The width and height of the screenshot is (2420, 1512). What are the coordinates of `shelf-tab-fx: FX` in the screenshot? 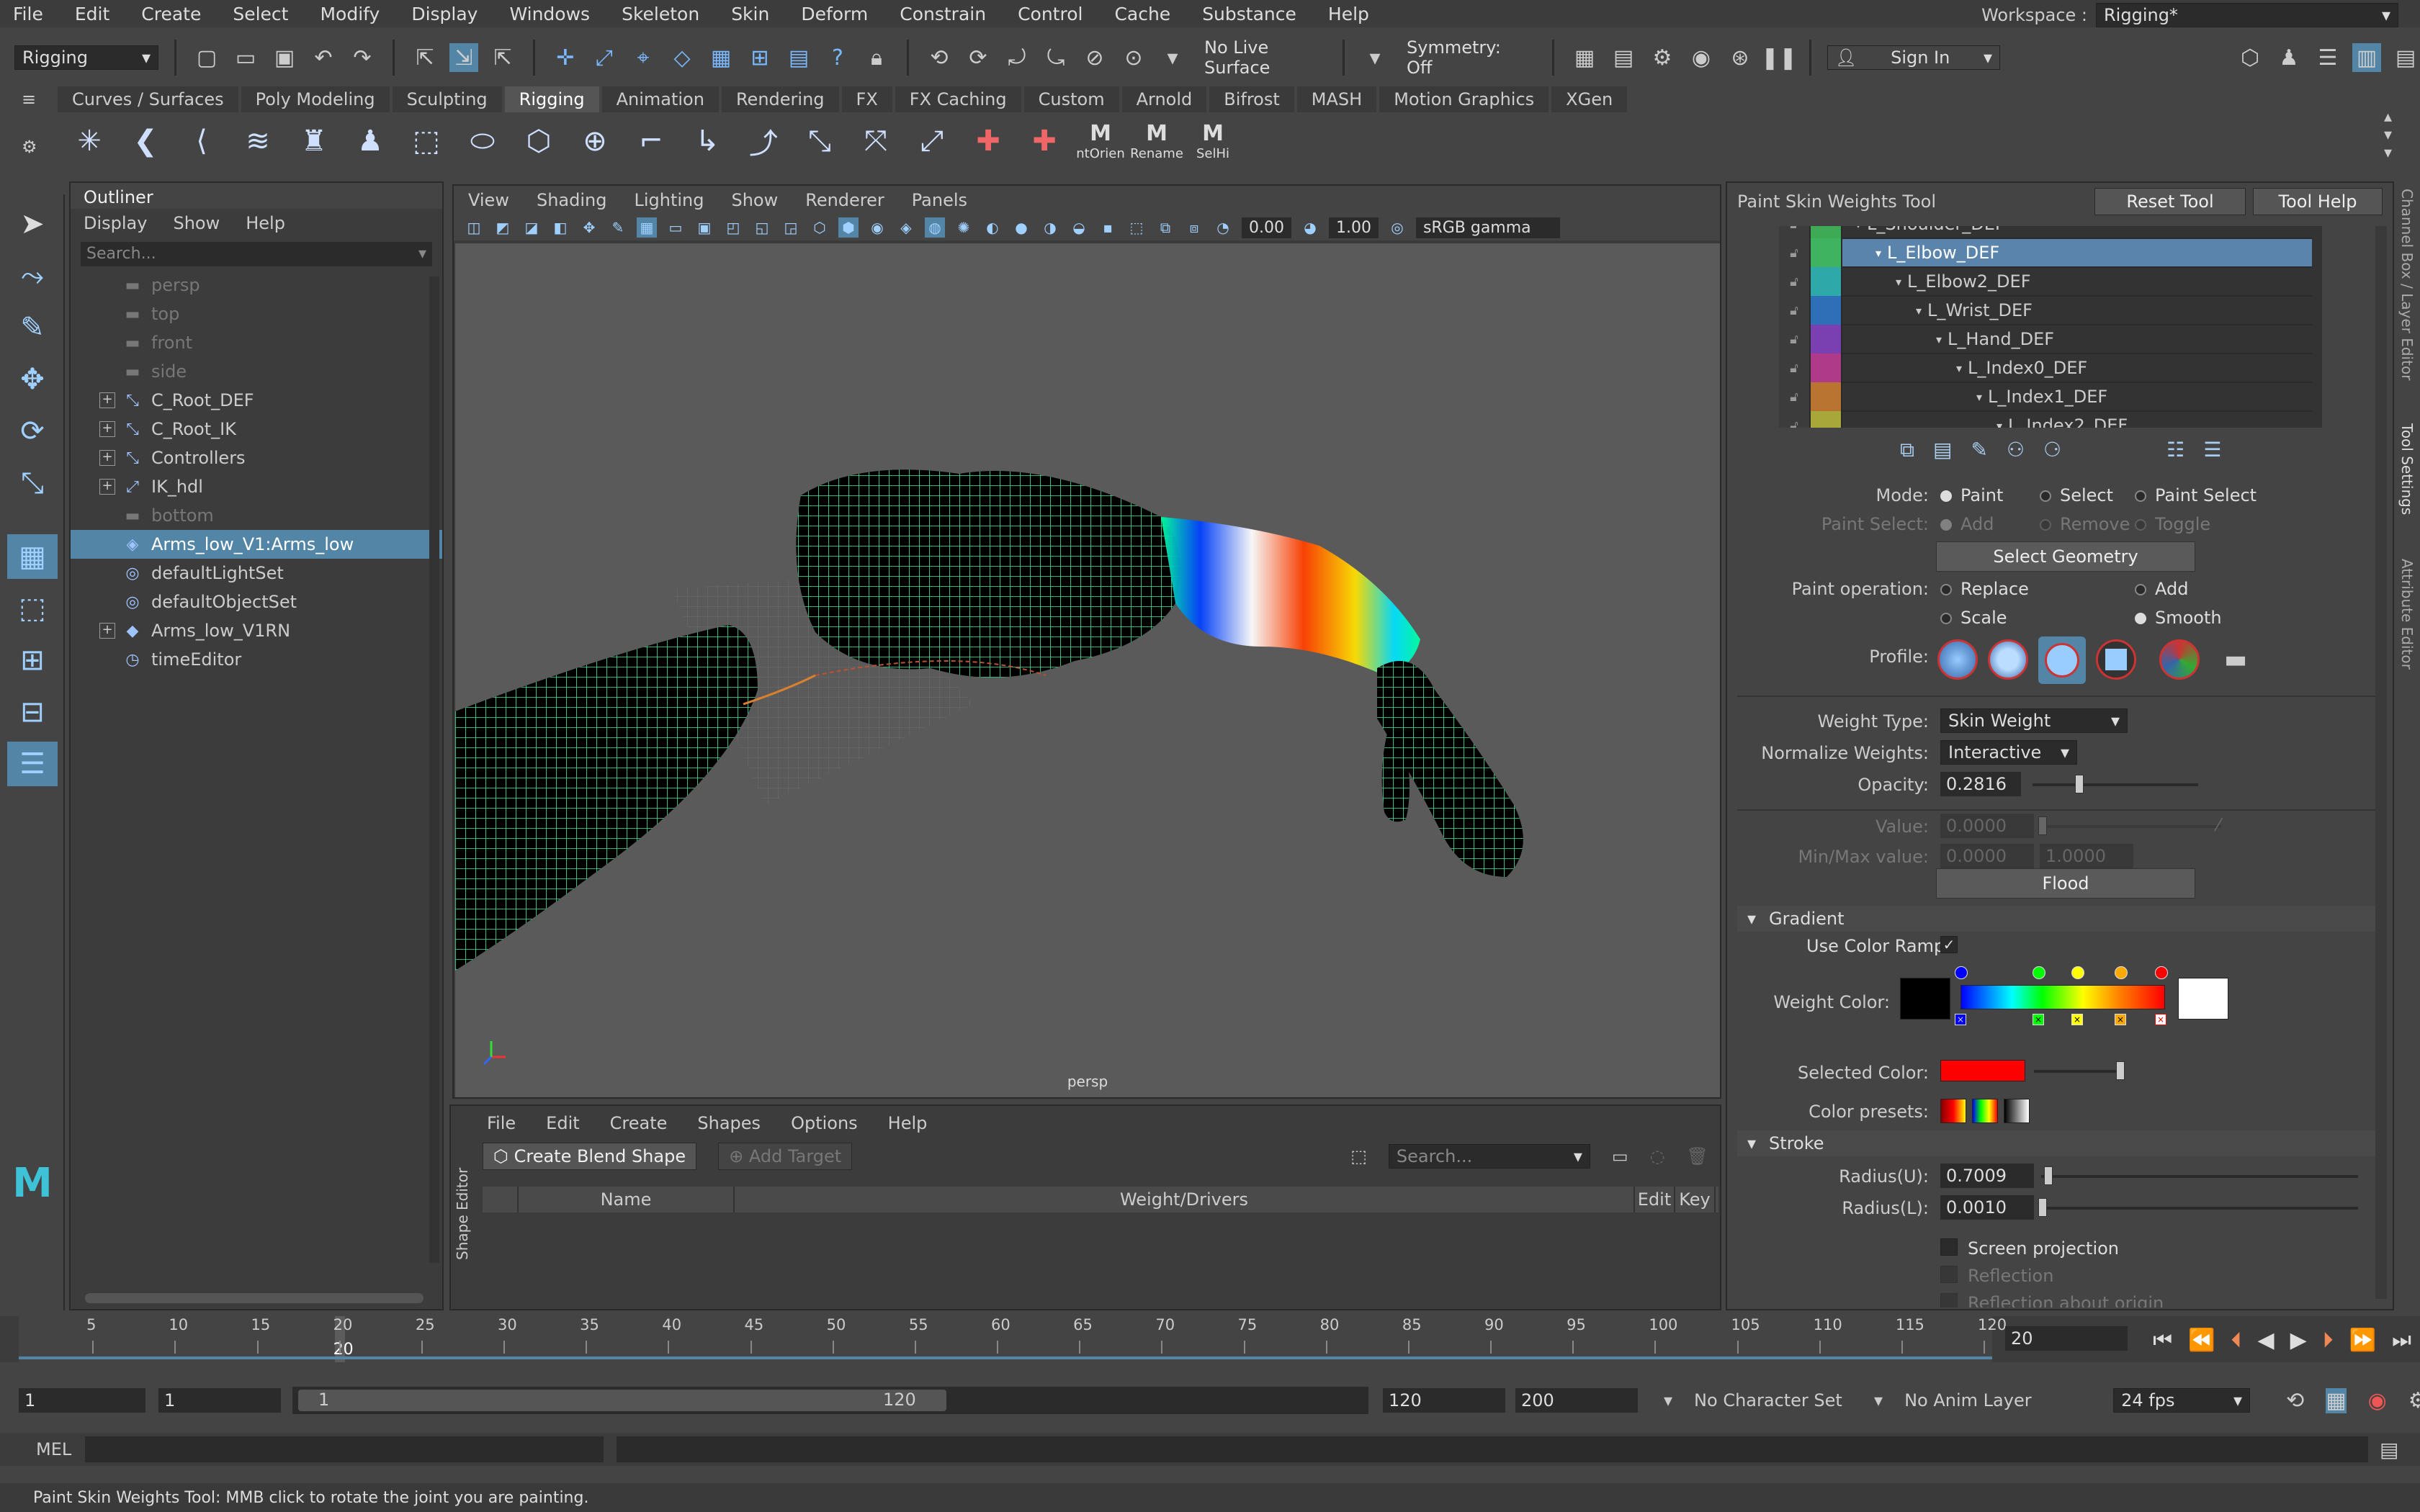 It's located at (866, 99).